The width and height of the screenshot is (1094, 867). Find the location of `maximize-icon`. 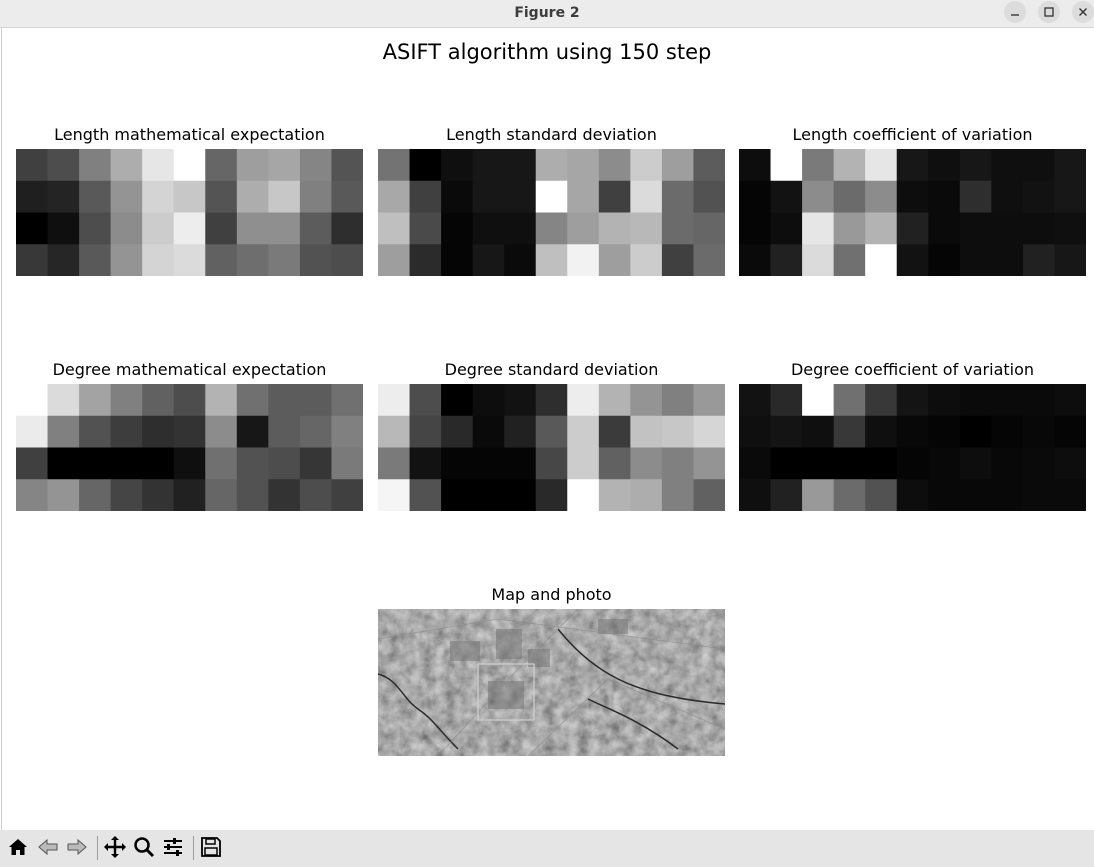

maximize-icon is located at coordinates (1049, 12).